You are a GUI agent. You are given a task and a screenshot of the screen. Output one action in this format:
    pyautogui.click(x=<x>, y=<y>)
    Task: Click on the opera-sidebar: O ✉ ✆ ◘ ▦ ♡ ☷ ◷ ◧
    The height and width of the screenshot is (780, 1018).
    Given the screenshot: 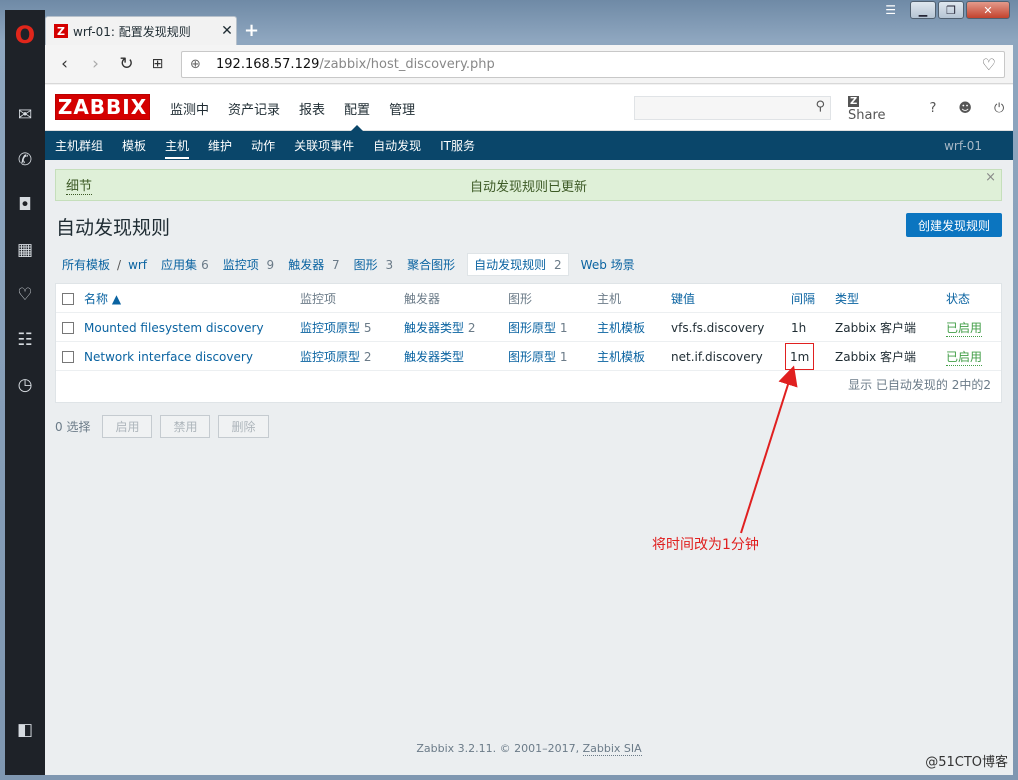 What is the action you would take?
    pyautogui.click(x=25, y=392)
    